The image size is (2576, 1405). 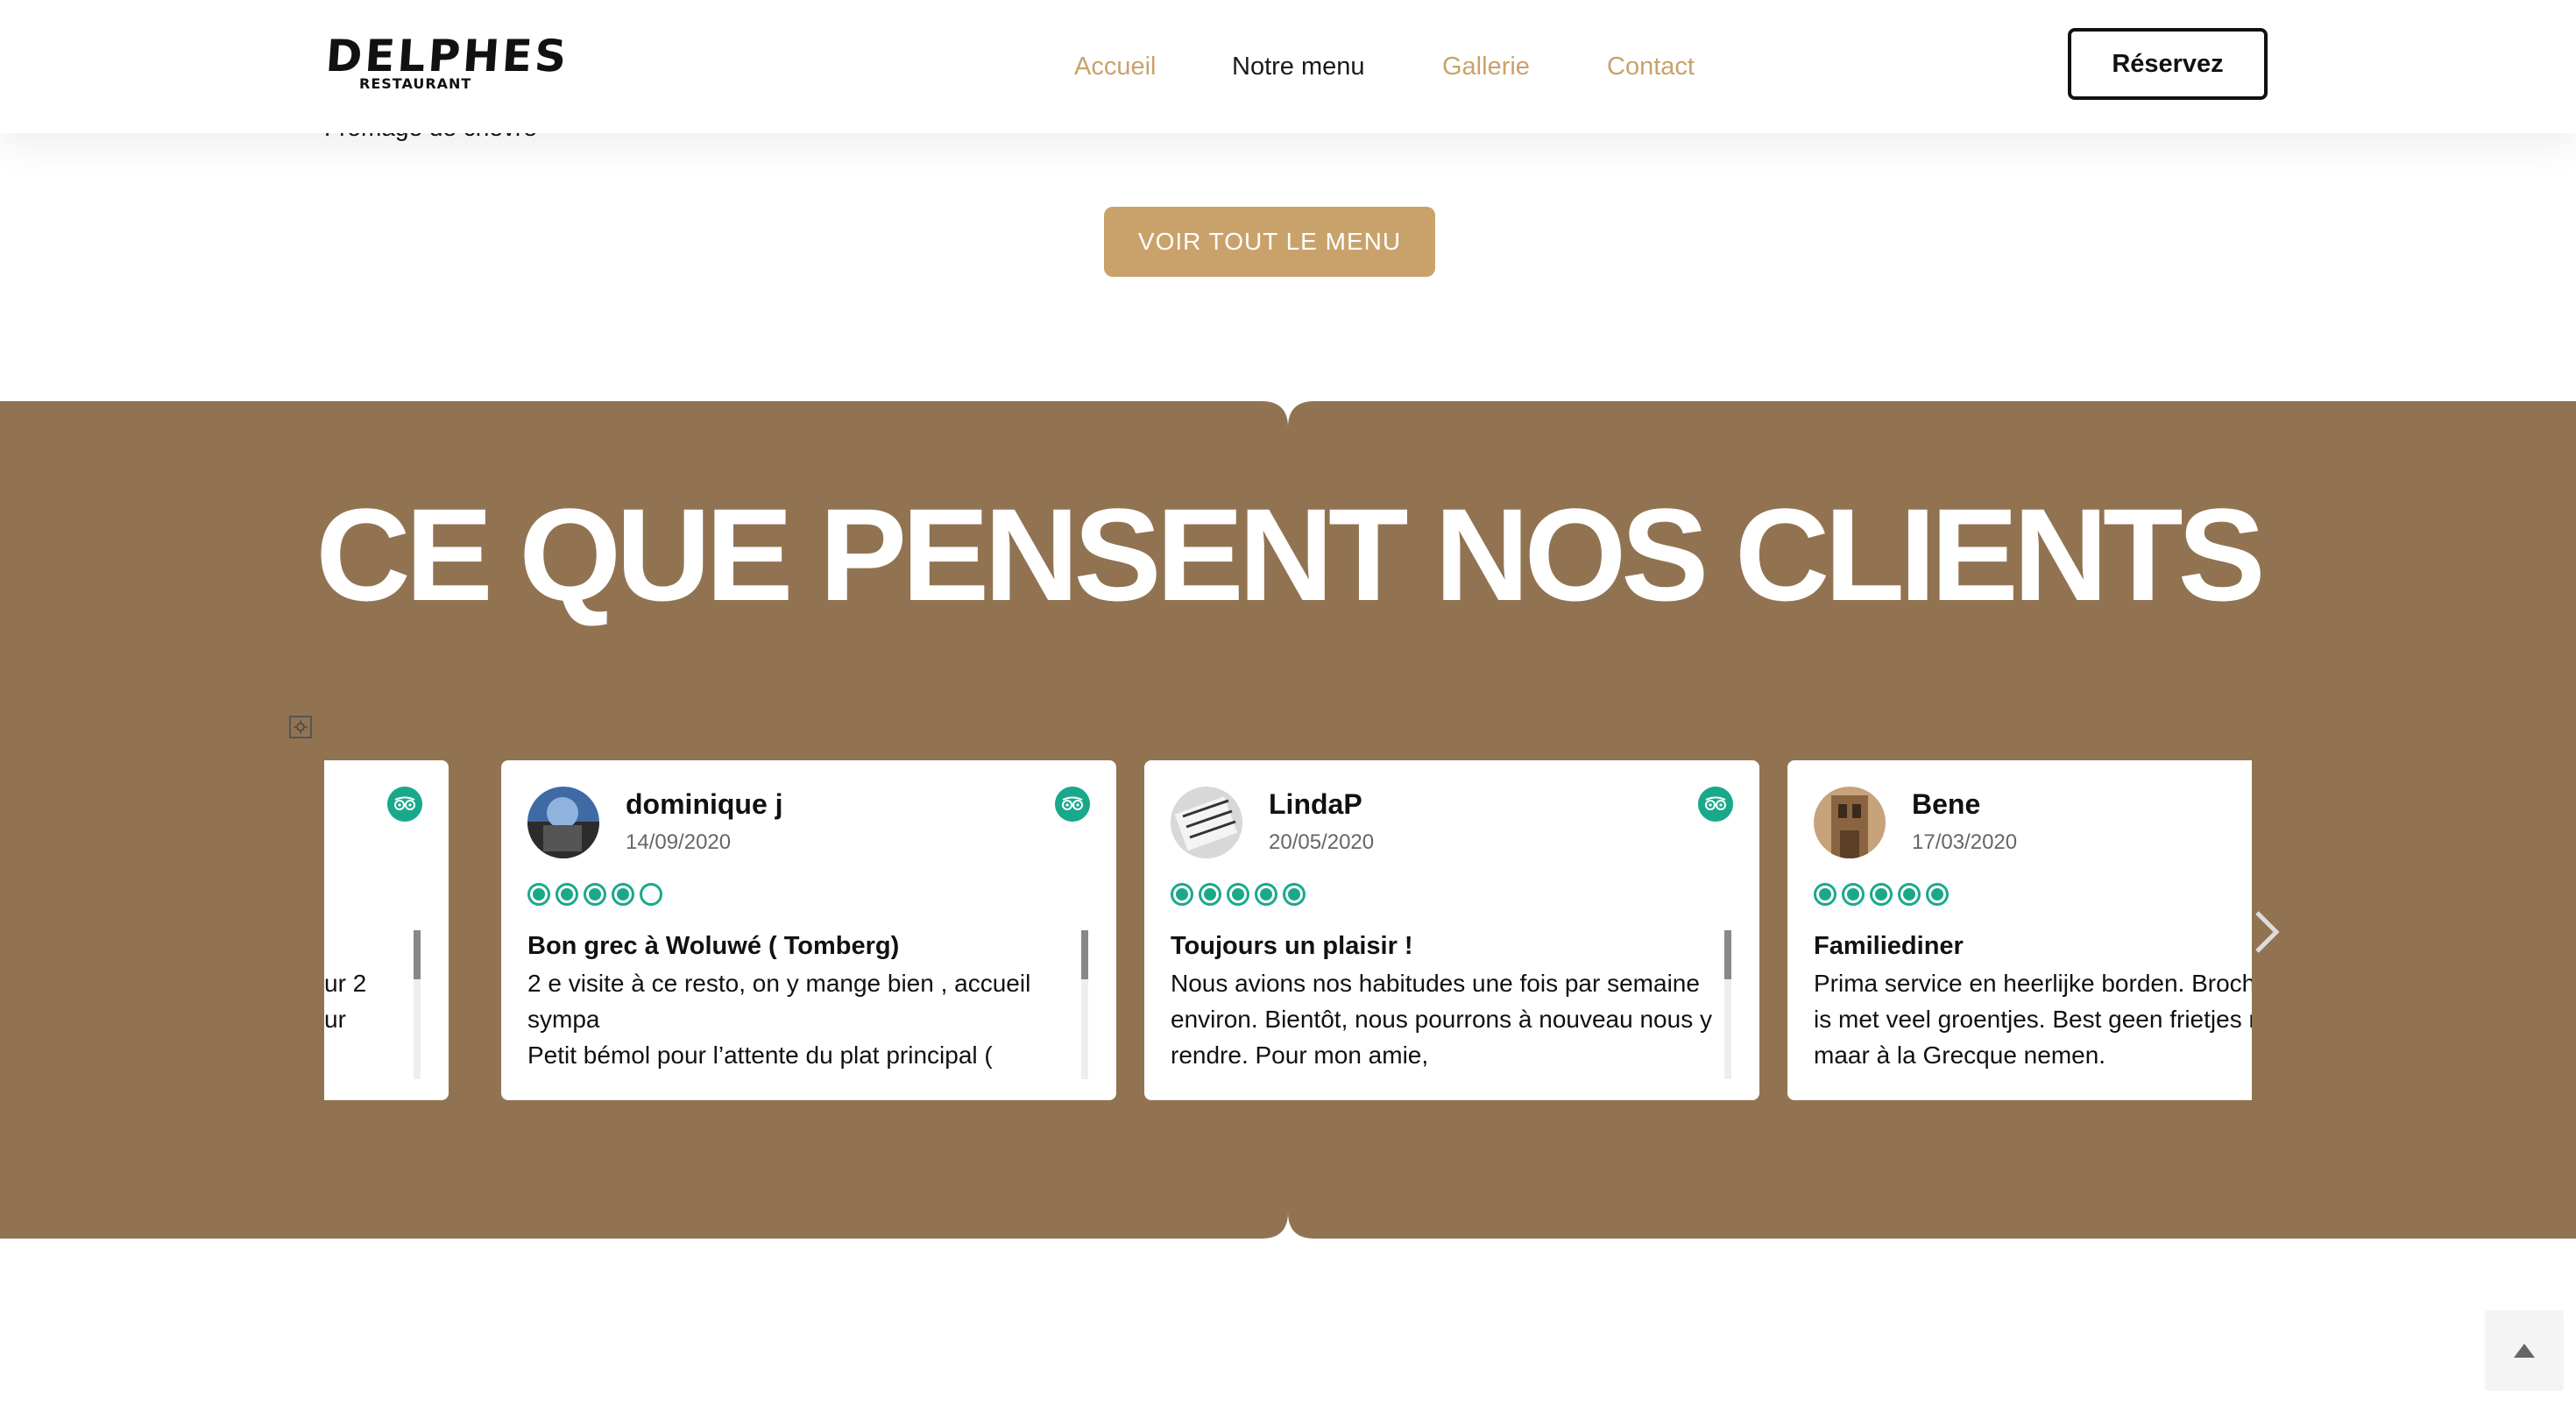 I want to click on nav-item-notre-menu: Notre menu, so click(x=1298, y=66).